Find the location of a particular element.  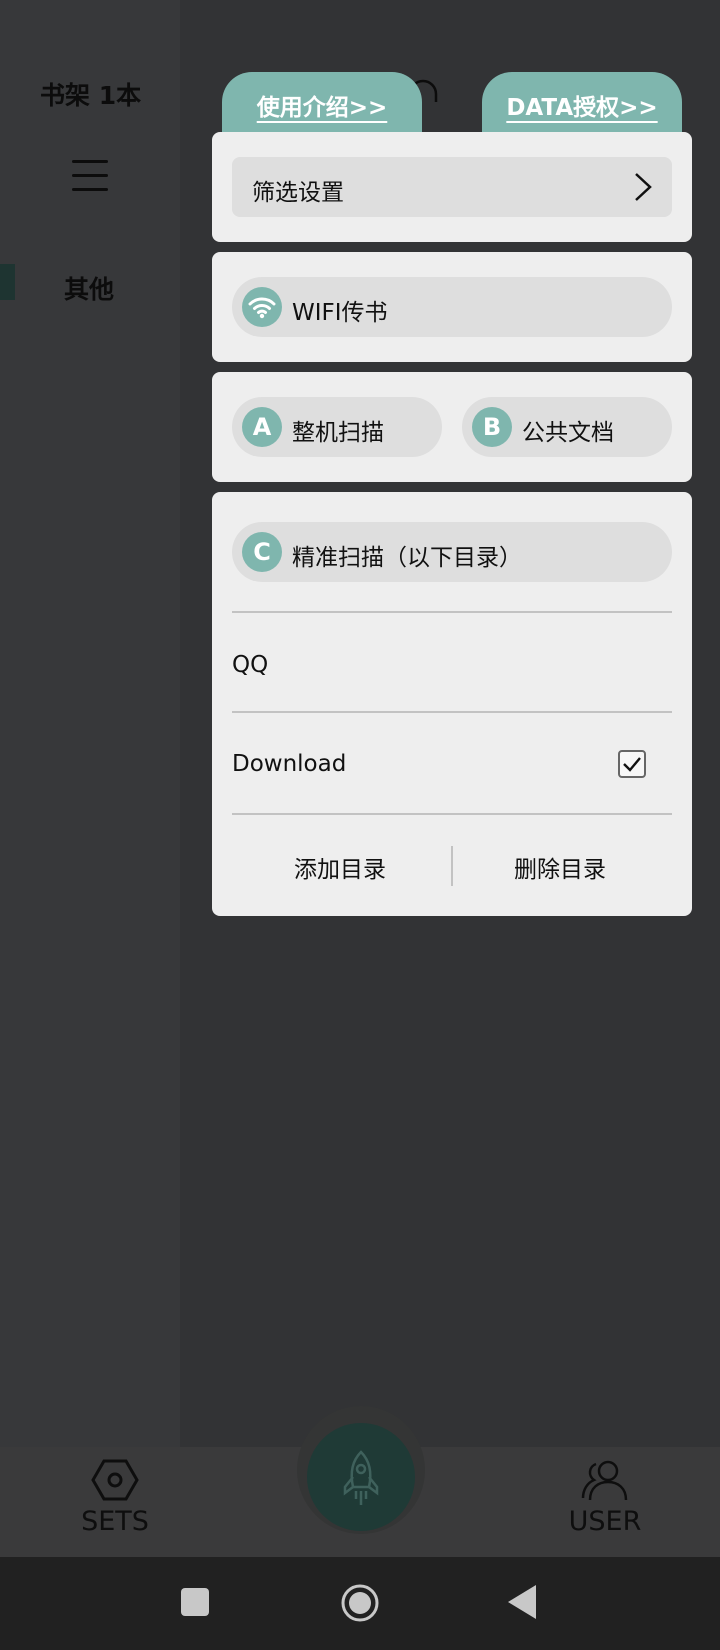

wifi-icon is located at coordinates (262, 308).